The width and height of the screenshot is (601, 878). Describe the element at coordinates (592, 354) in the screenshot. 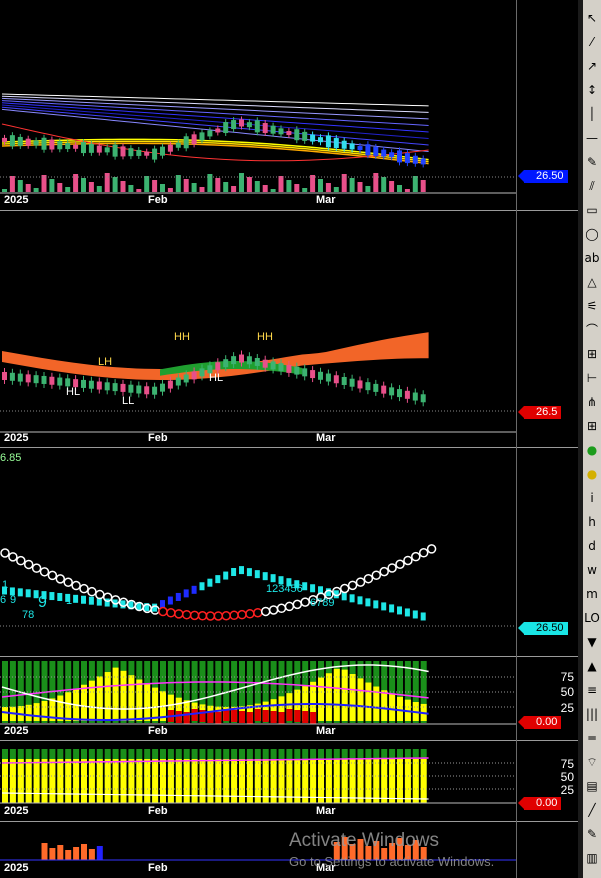

I see `gann-icon: ⊞` at that location.